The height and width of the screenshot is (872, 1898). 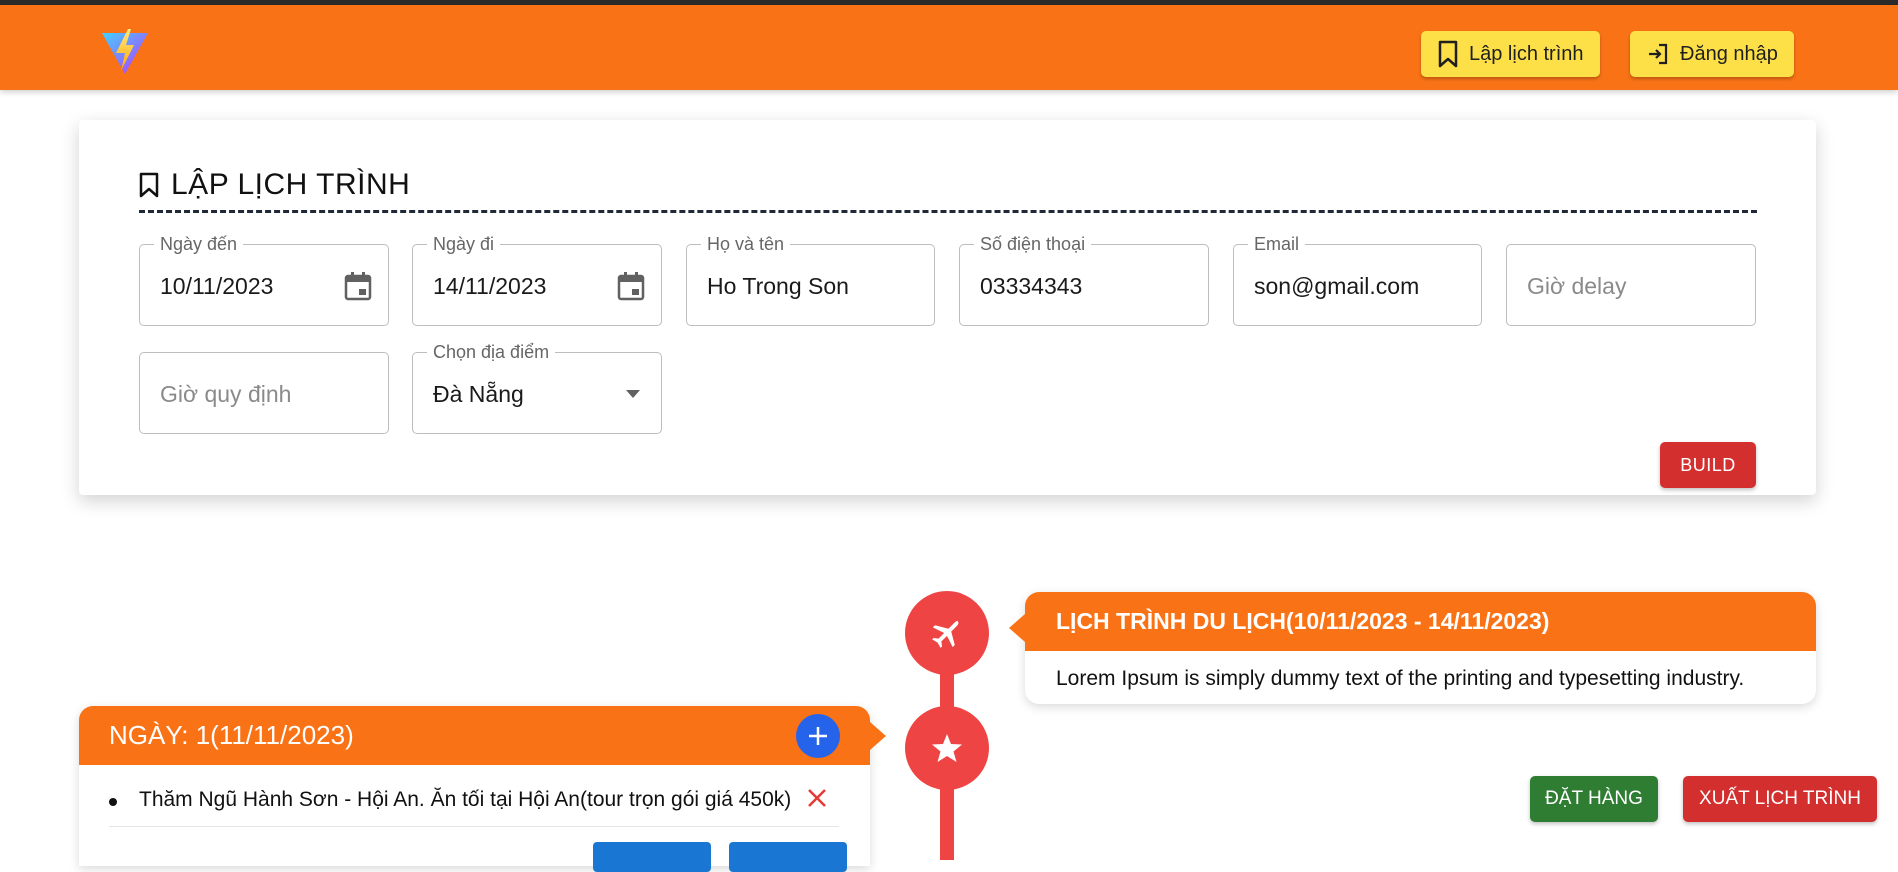 I want to click on name-label: Họ và tên, so click(x=746, y=244).